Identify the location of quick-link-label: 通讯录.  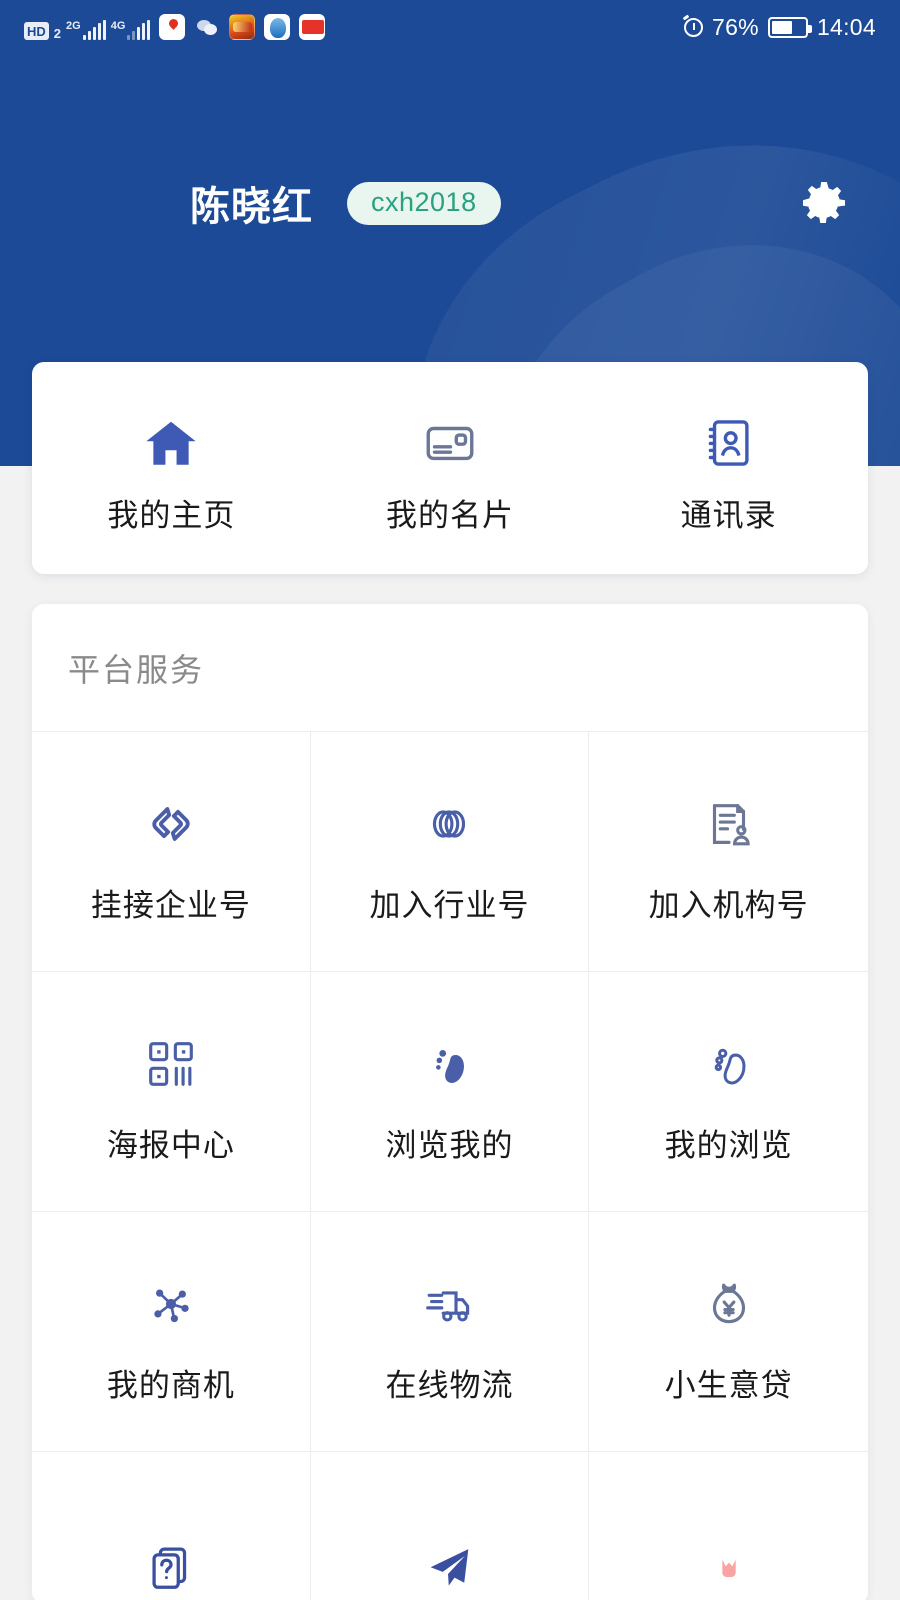
(728, 515).